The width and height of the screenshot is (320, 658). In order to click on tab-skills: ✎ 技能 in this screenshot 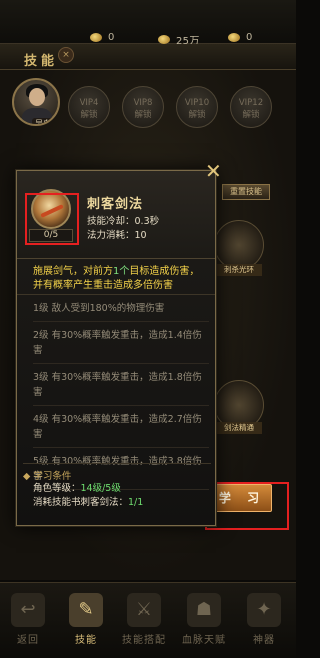, I will do `click(86, 621)`.